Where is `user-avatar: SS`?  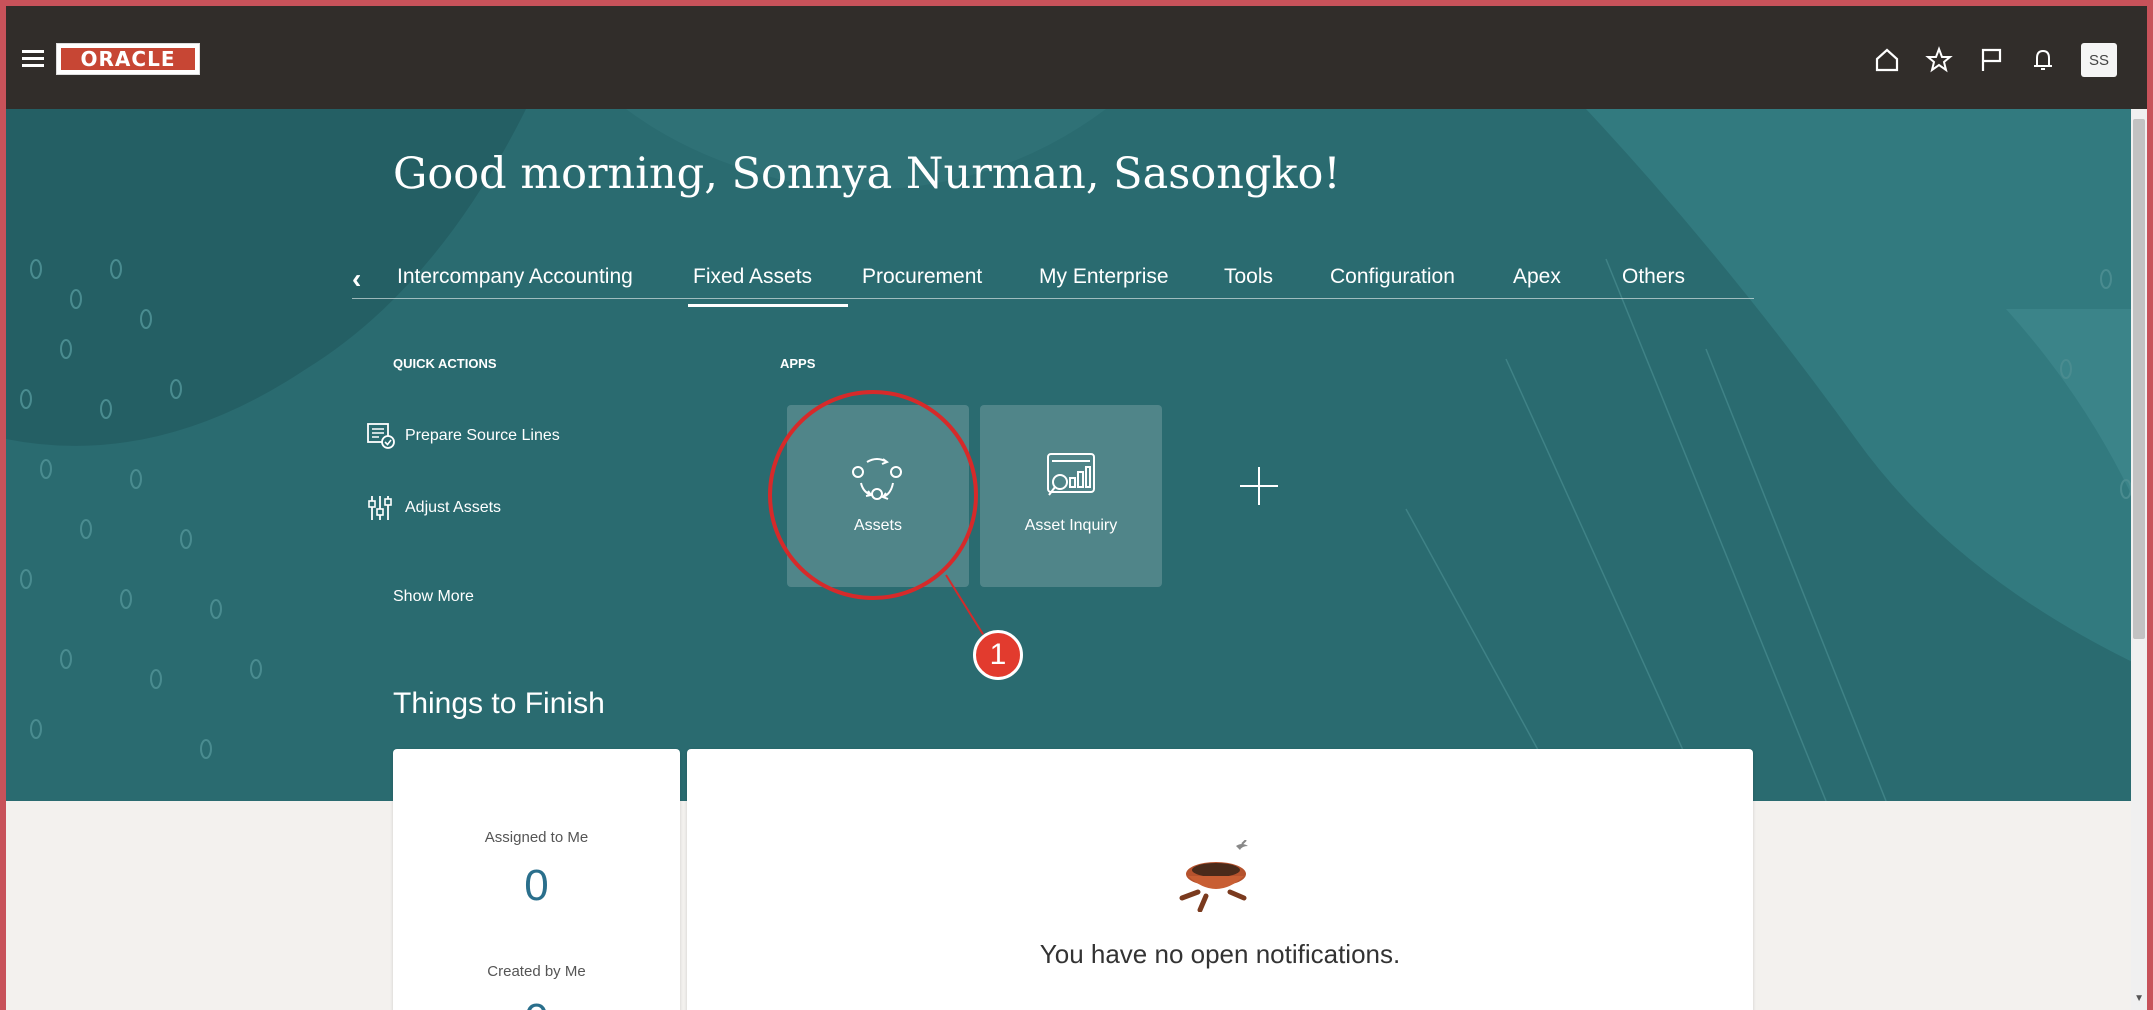
user-avatar: SS is located at coordinates (2099, 60).